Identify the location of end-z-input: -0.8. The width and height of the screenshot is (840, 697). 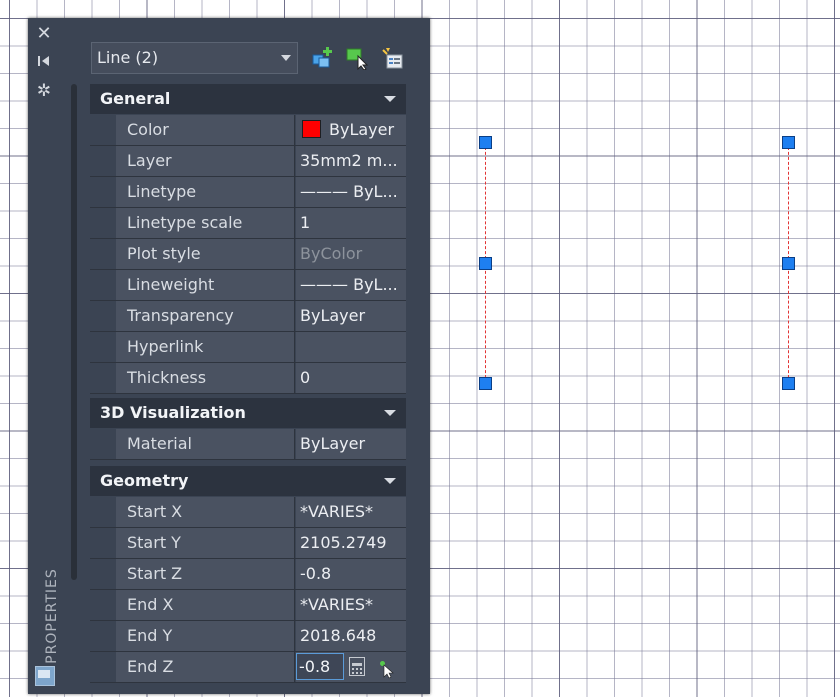
(320, 666).